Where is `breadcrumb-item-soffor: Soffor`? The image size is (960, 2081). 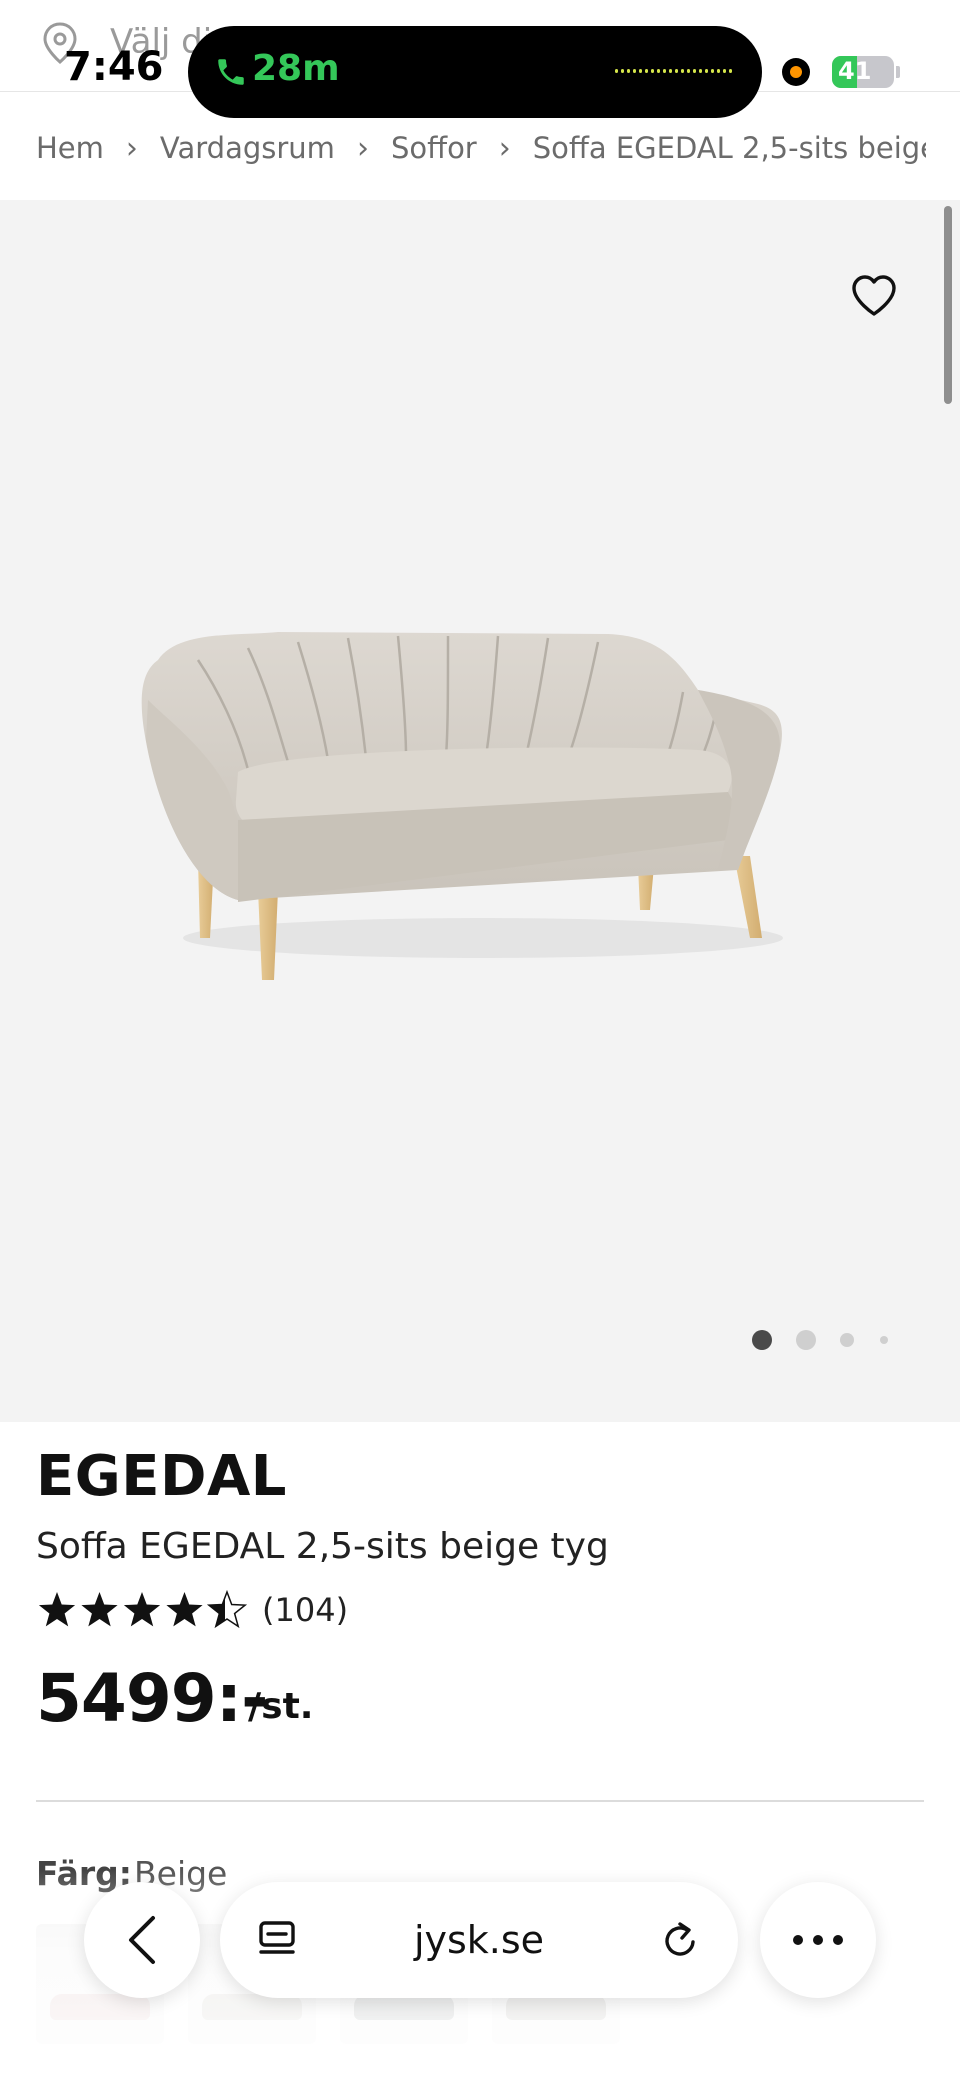
breadcrumb-item-soffor: Soffor is located at coordinates (434, 148).